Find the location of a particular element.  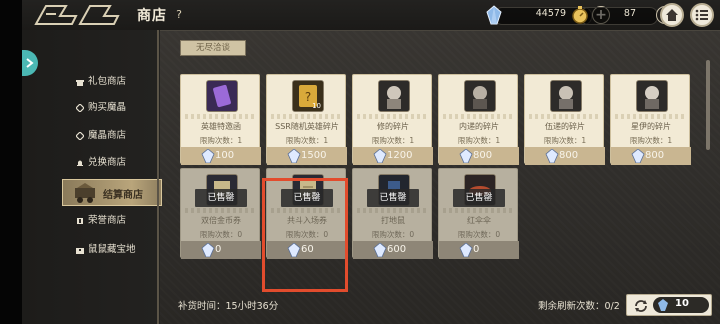

price-bar: 0 is located at coordinates (221, 250).